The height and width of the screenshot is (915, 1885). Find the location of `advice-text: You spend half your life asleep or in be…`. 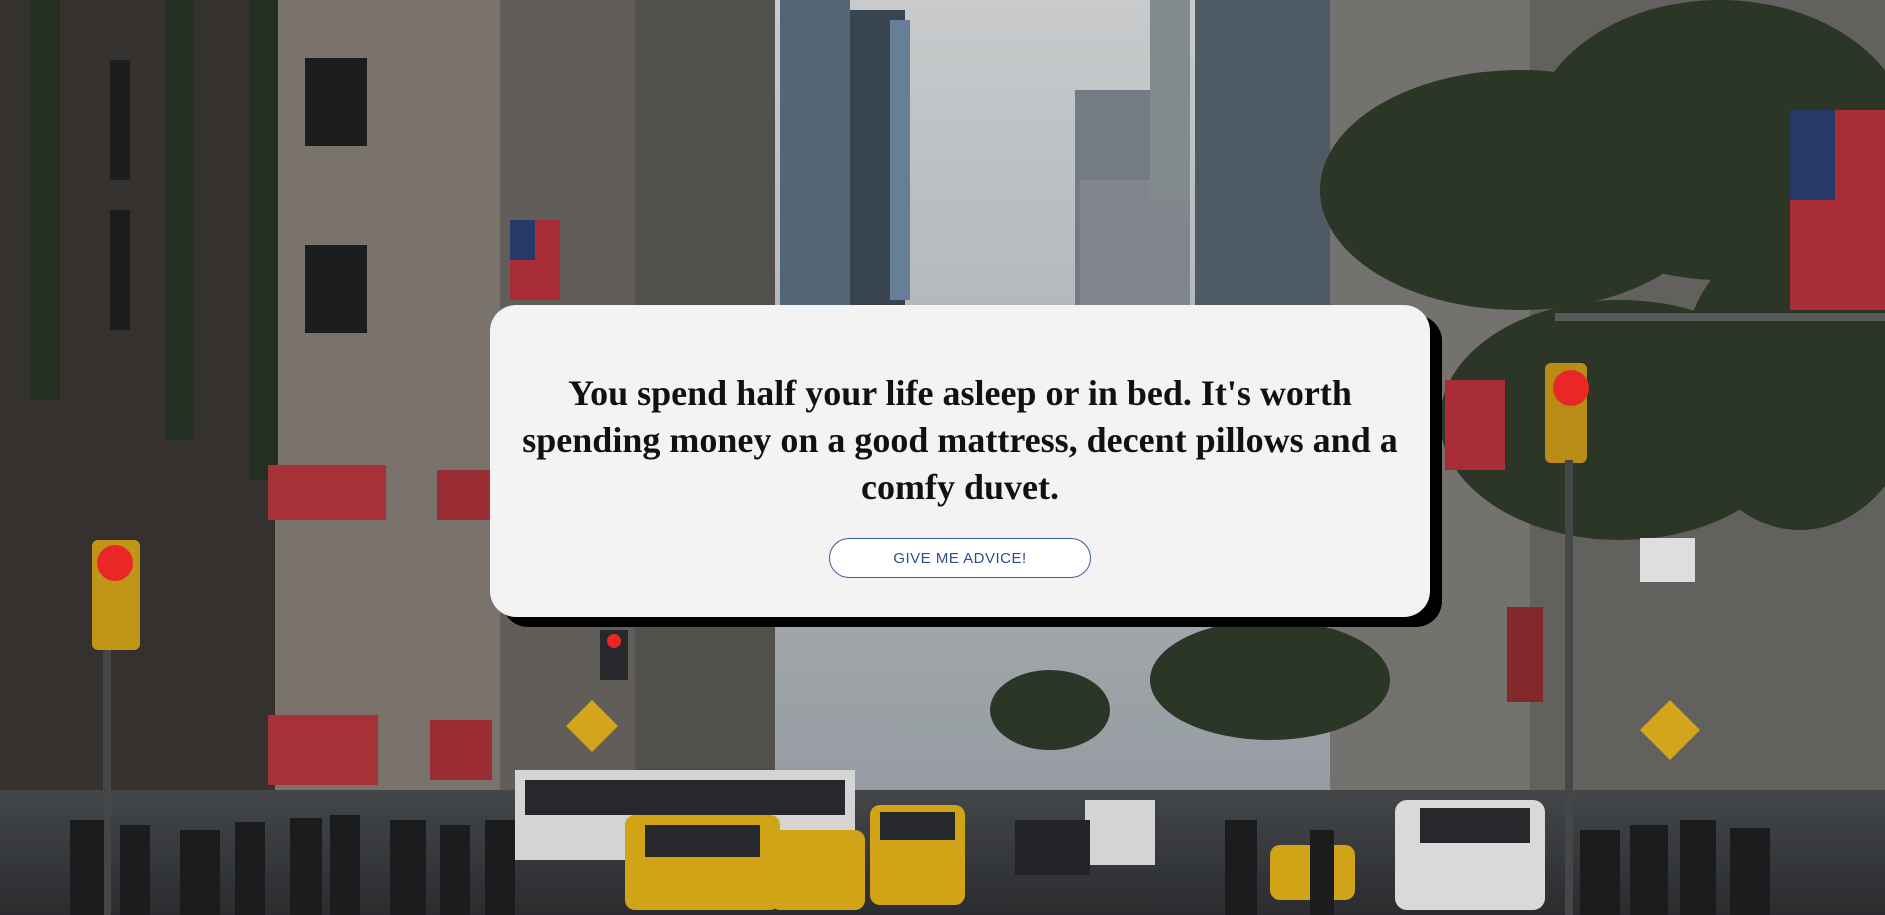

advice-text: You spend half your life asleep or in be… is located at coordinates (960, 440).